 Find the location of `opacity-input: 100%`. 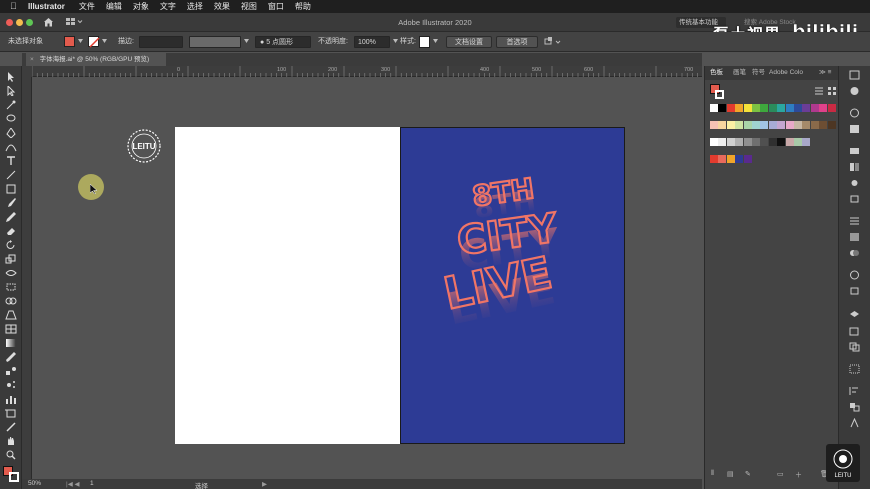

opacity-input: 100% is located at coordinates (372, 42).